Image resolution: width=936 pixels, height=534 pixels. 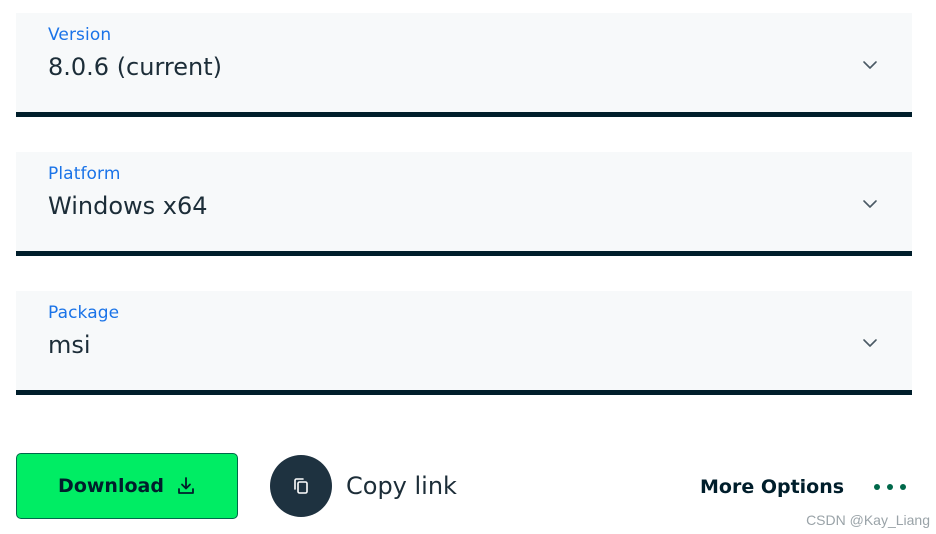 I want to click on more-options-button: More Options, so click(x=803, y=487).